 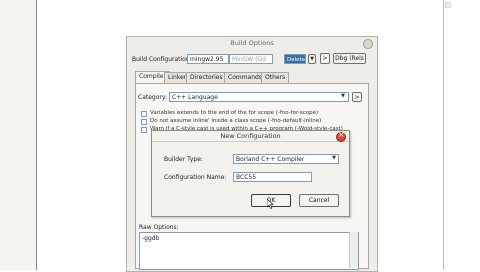 What do you see at coordinates (206, 77) in the screenshot?
I see `tab-directories: Directories` at bounding box center [206, 77].